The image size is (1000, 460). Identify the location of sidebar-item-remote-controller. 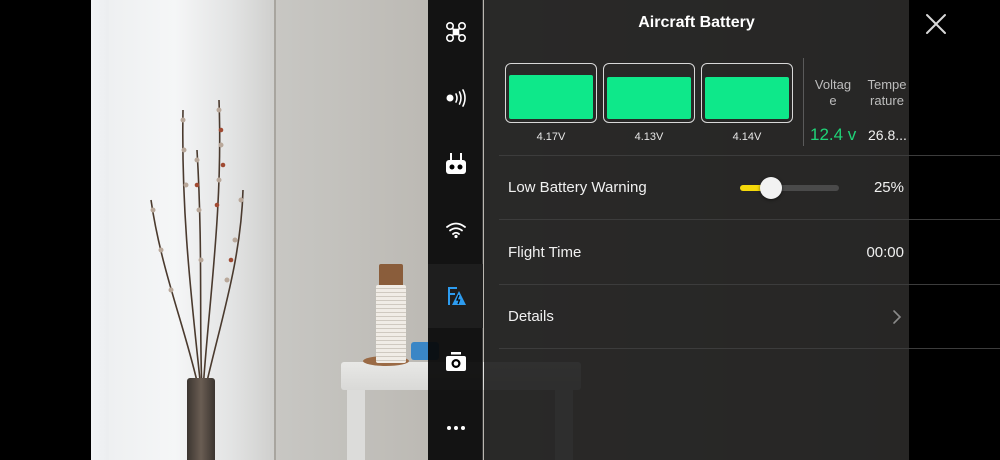
(455, 164).